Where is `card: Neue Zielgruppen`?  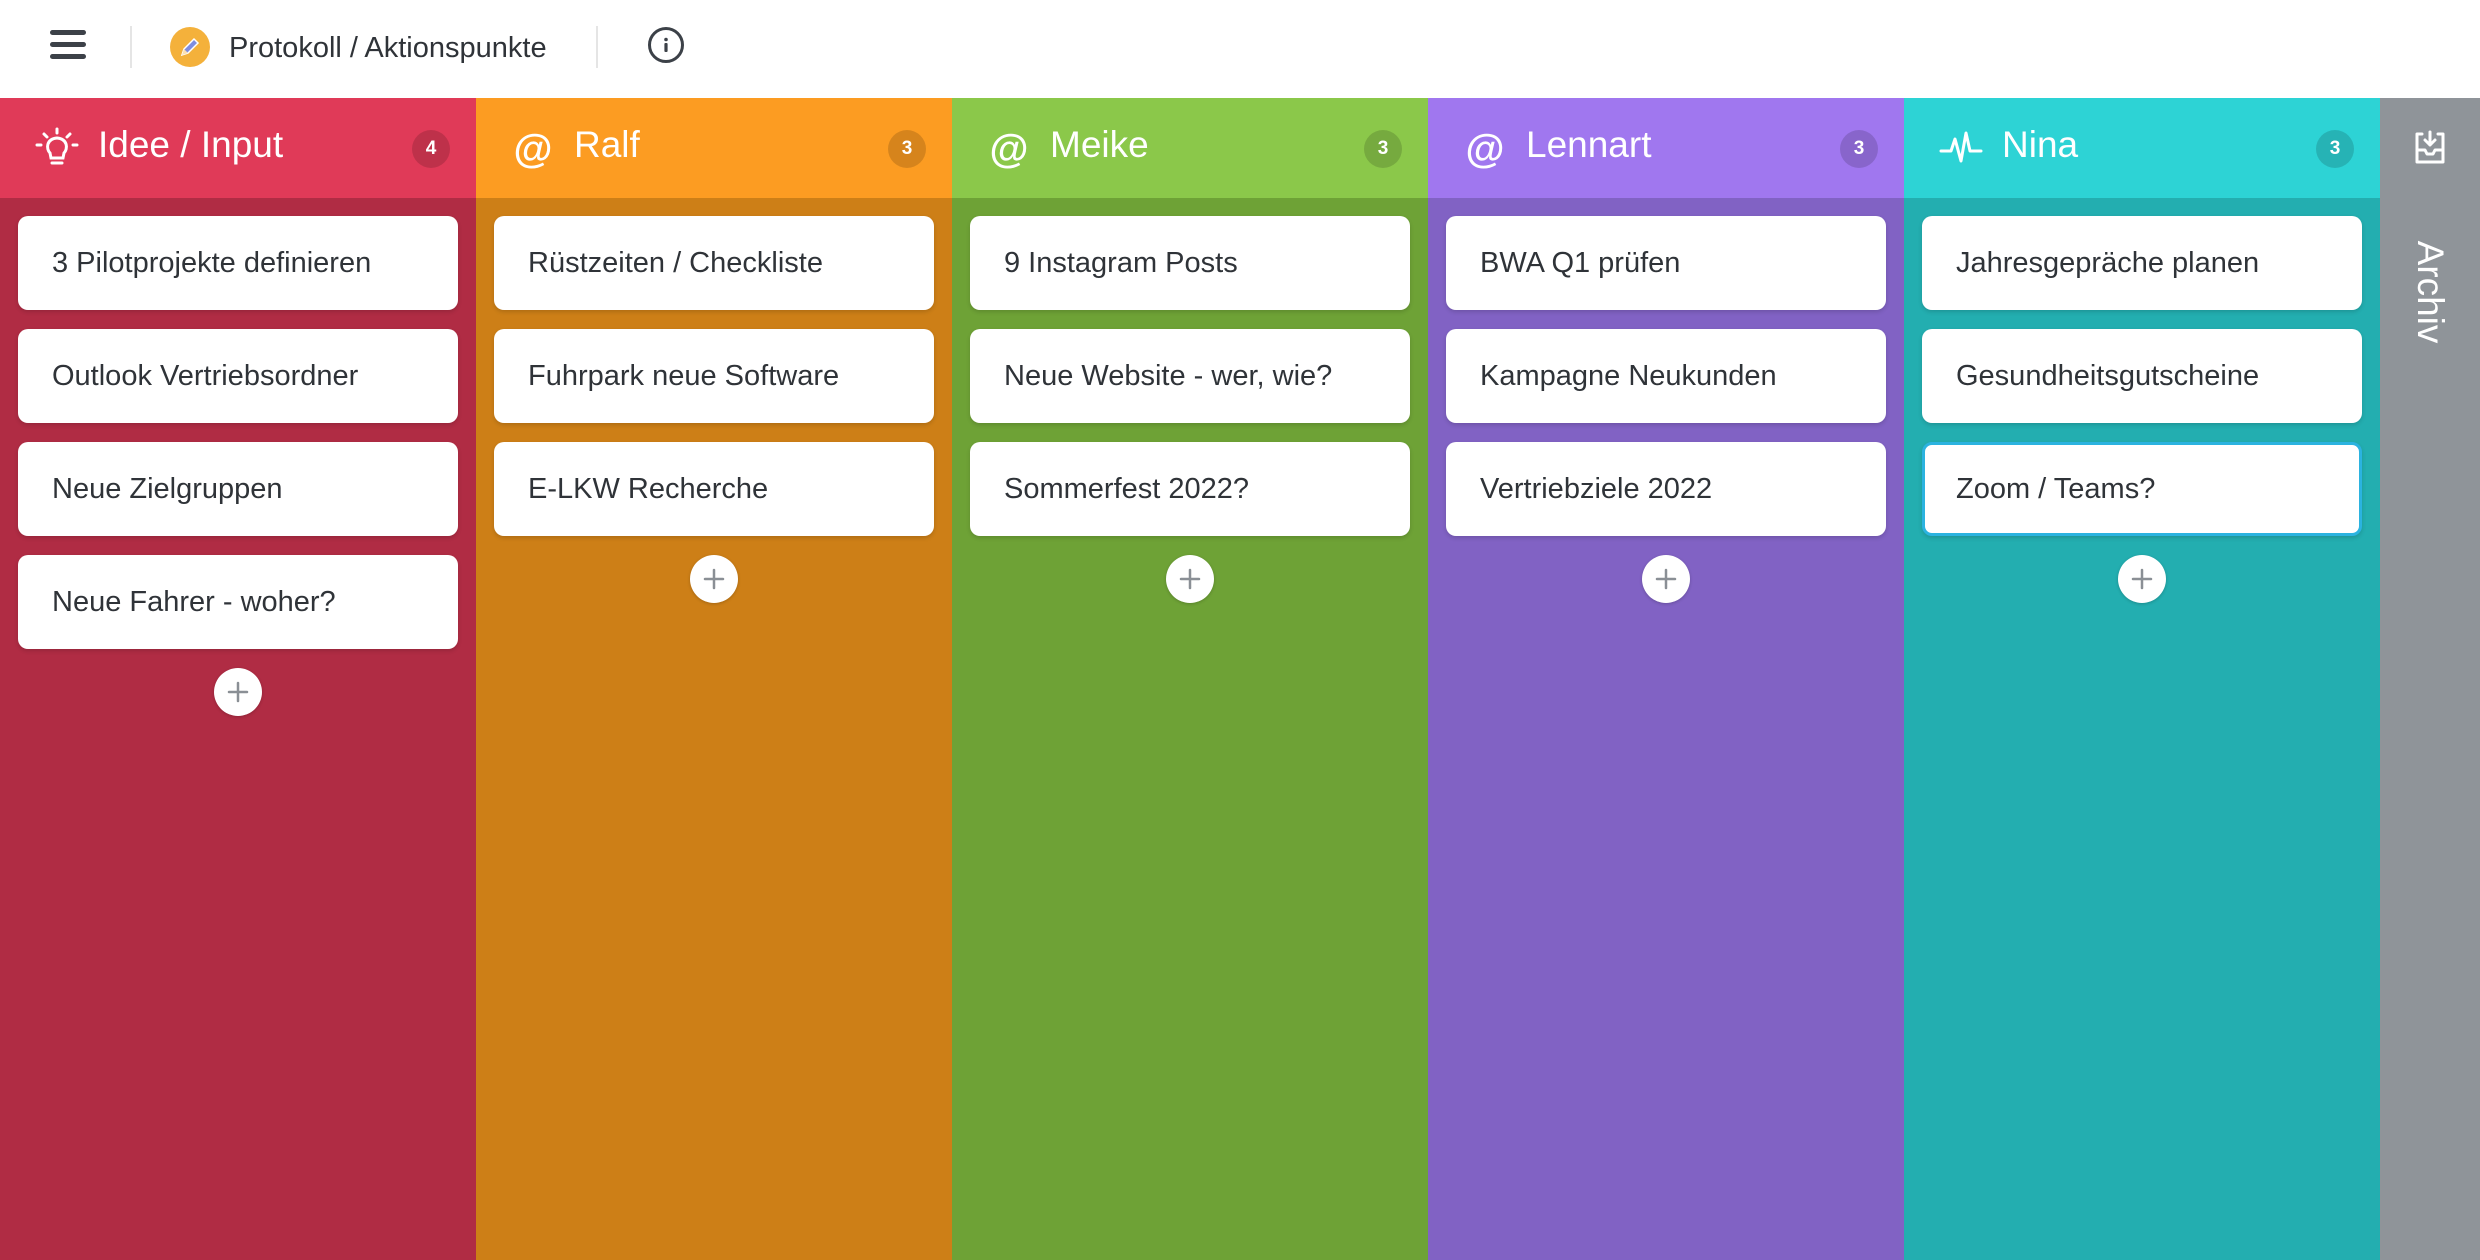 card: Neue Zielgruppen is located at coordinates (238, 489).